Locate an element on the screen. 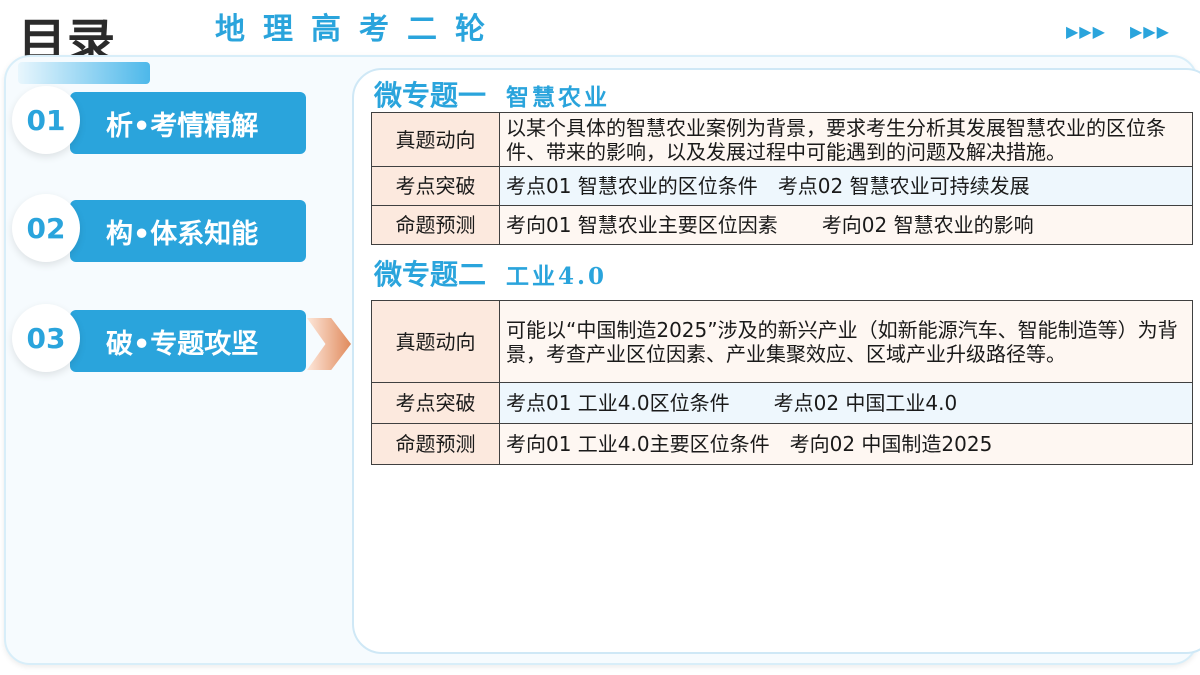 This screenshot has height=675, width=1200. row-item: 考向02 智慧农业的影响 is located at coordinates (927, 225).